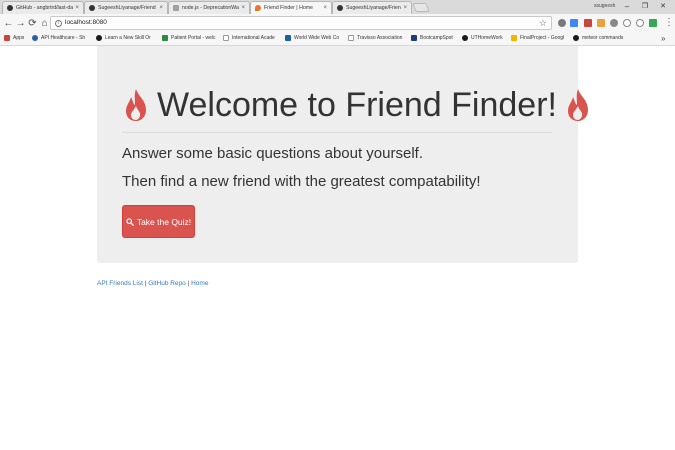 The width and height of the screenshot is (675, 450). I want to click on address-url: localhost:8080, so click(86, 22).